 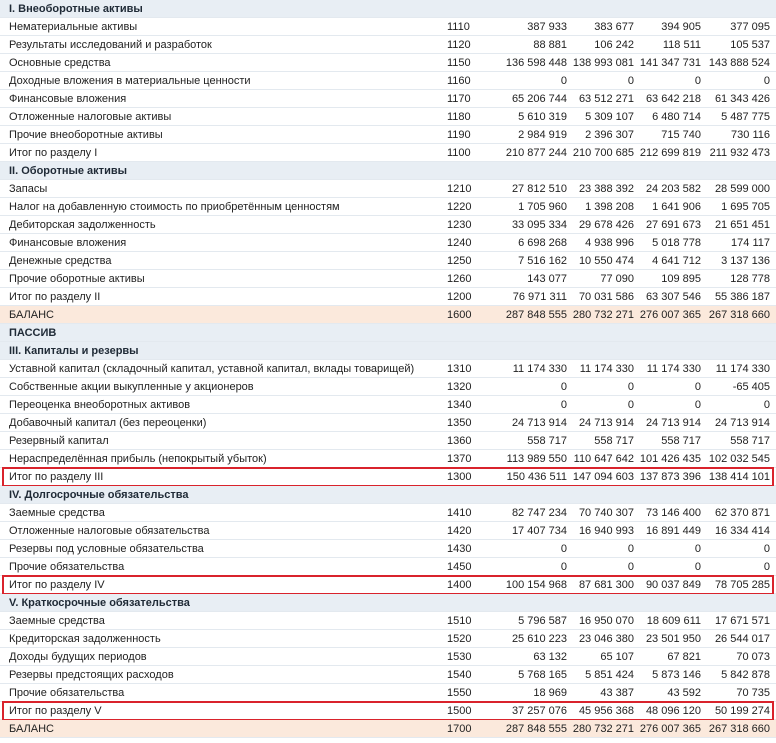 I want to click on period-value: 1 705 960, so click(x=542, y=207).